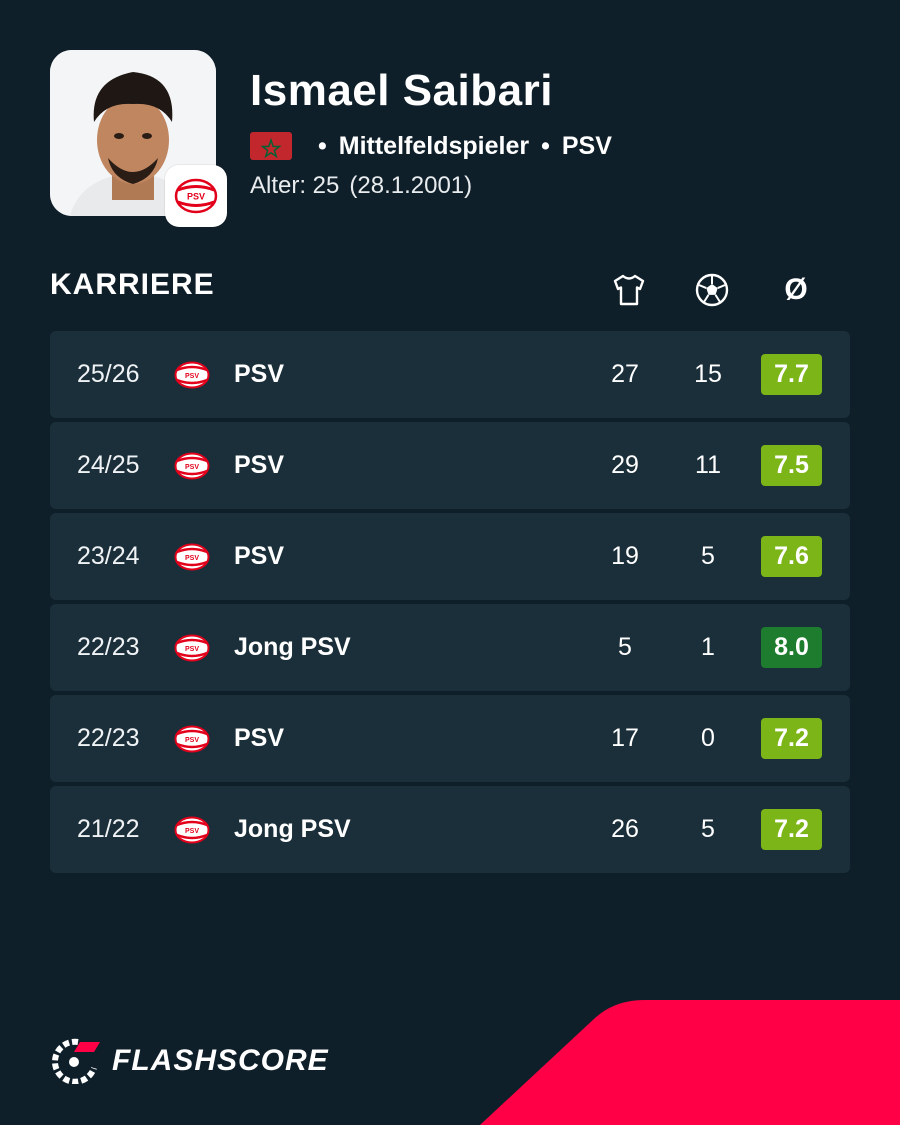 The width and height of the screenshot is (900, 1125). What do you see at coordinates (108, 465) in the screenshot?
I see `season: 24/25` at bounding box center [108, 465].